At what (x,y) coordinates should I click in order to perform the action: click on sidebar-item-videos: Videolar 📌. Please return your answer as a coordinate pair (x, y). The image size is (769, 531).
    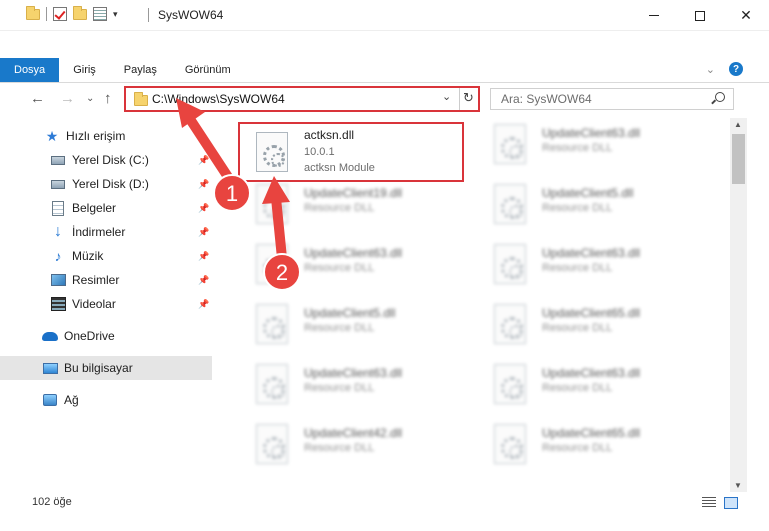
    Looking at the image, I should click on (106, 304).